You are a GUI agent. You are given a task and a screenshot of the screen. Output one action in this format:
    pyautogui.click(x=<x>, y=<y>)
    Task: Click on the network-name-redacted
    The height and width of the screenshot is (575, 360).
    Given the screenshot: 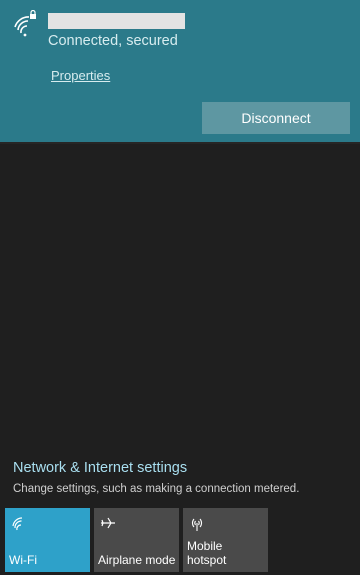 What is the action you would take?
    pyautogui.click(x=116, y=21)
    